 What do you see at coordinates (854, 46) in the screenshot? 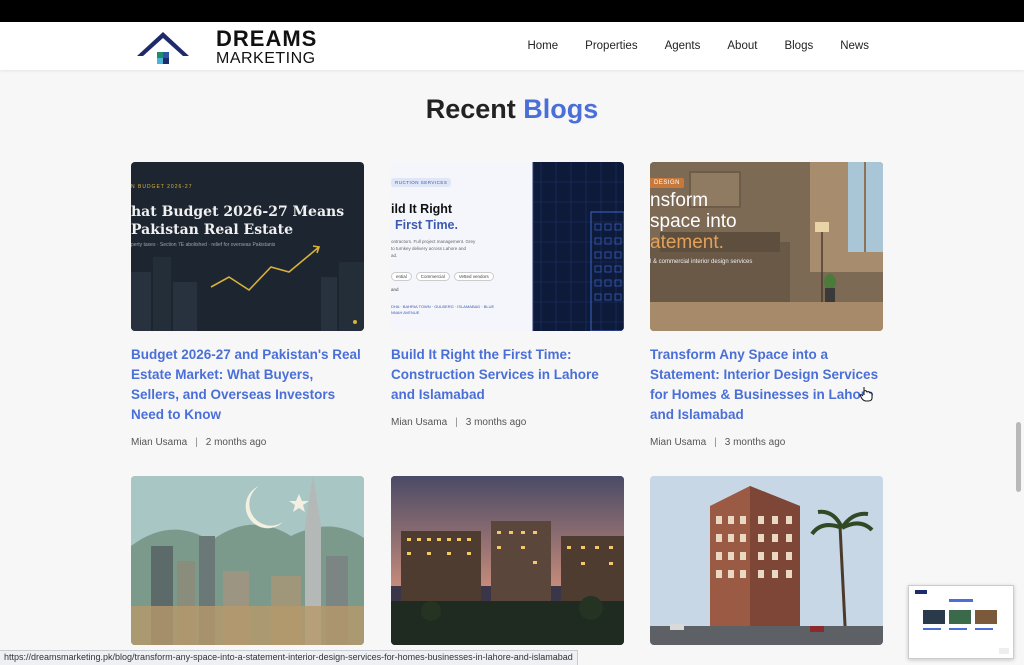
I see `nav-news: News` at bounding box center [854, 46].